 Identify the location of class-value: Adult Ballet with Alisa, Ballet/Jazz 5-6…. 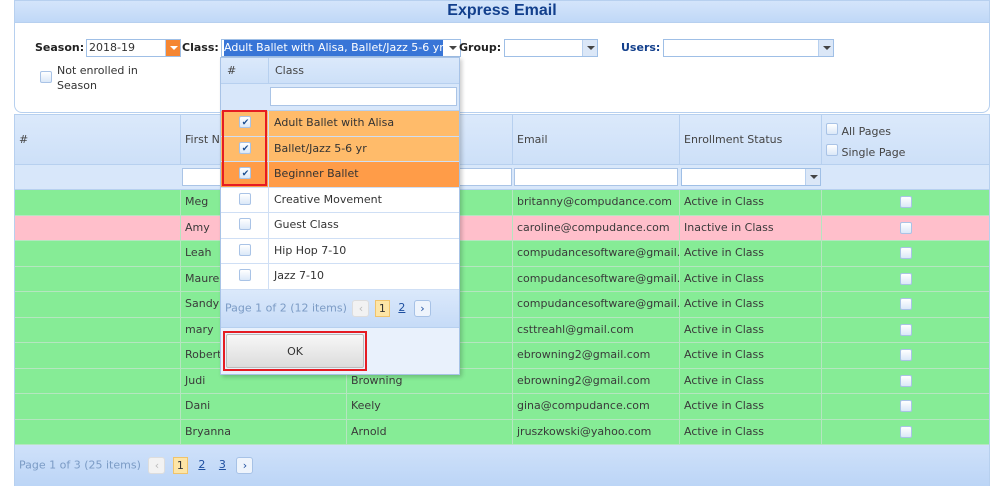
(333, 48).